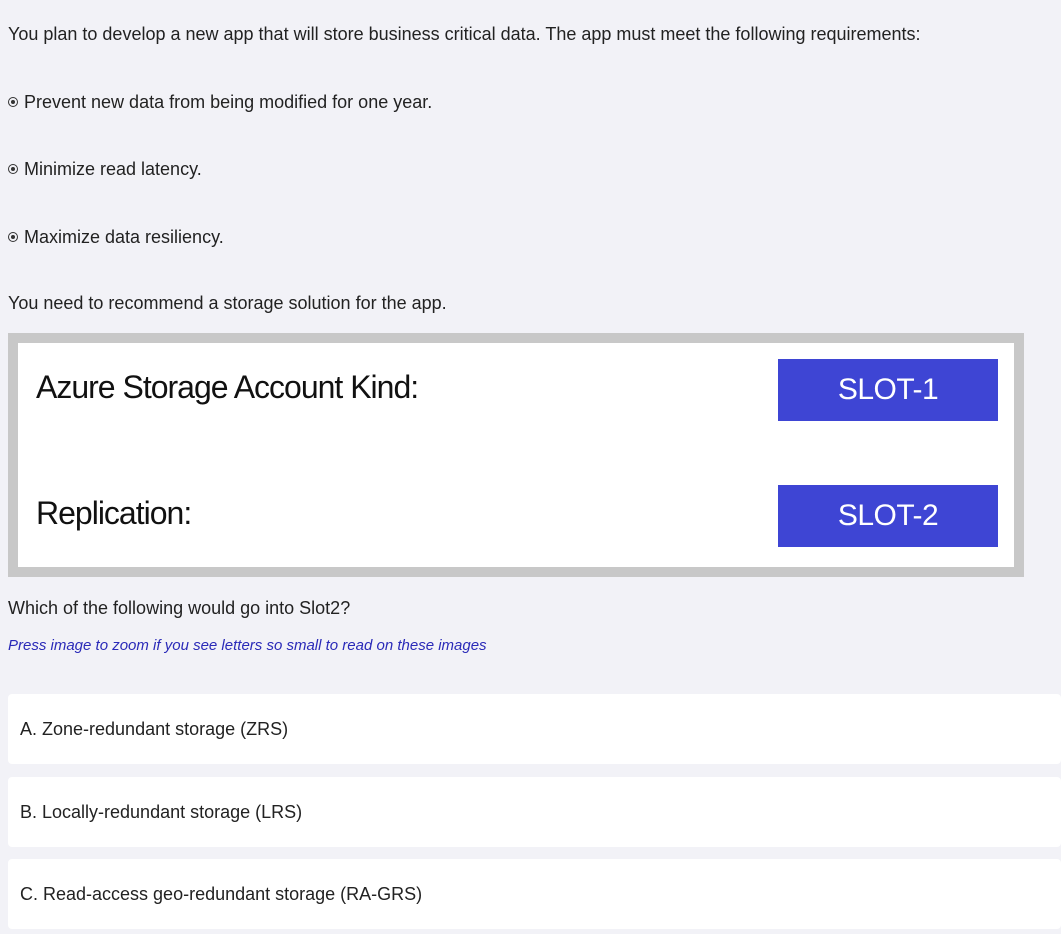  I want to click on slot-2-box: SLOT-2, so click(888, 516).